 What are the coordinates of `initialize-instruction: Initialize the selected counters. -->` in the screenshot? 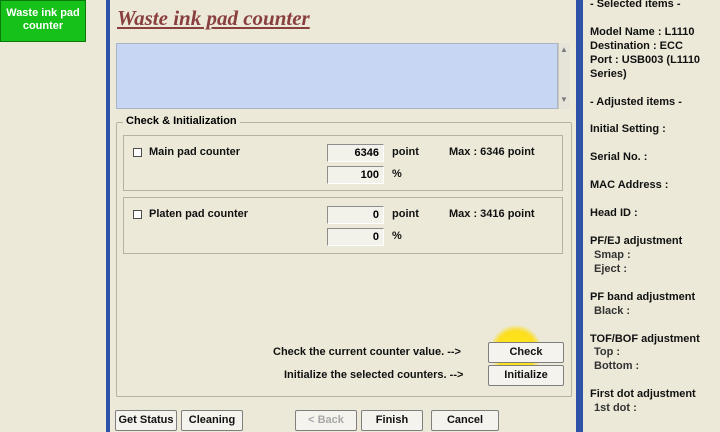 It's located at (374, 375).